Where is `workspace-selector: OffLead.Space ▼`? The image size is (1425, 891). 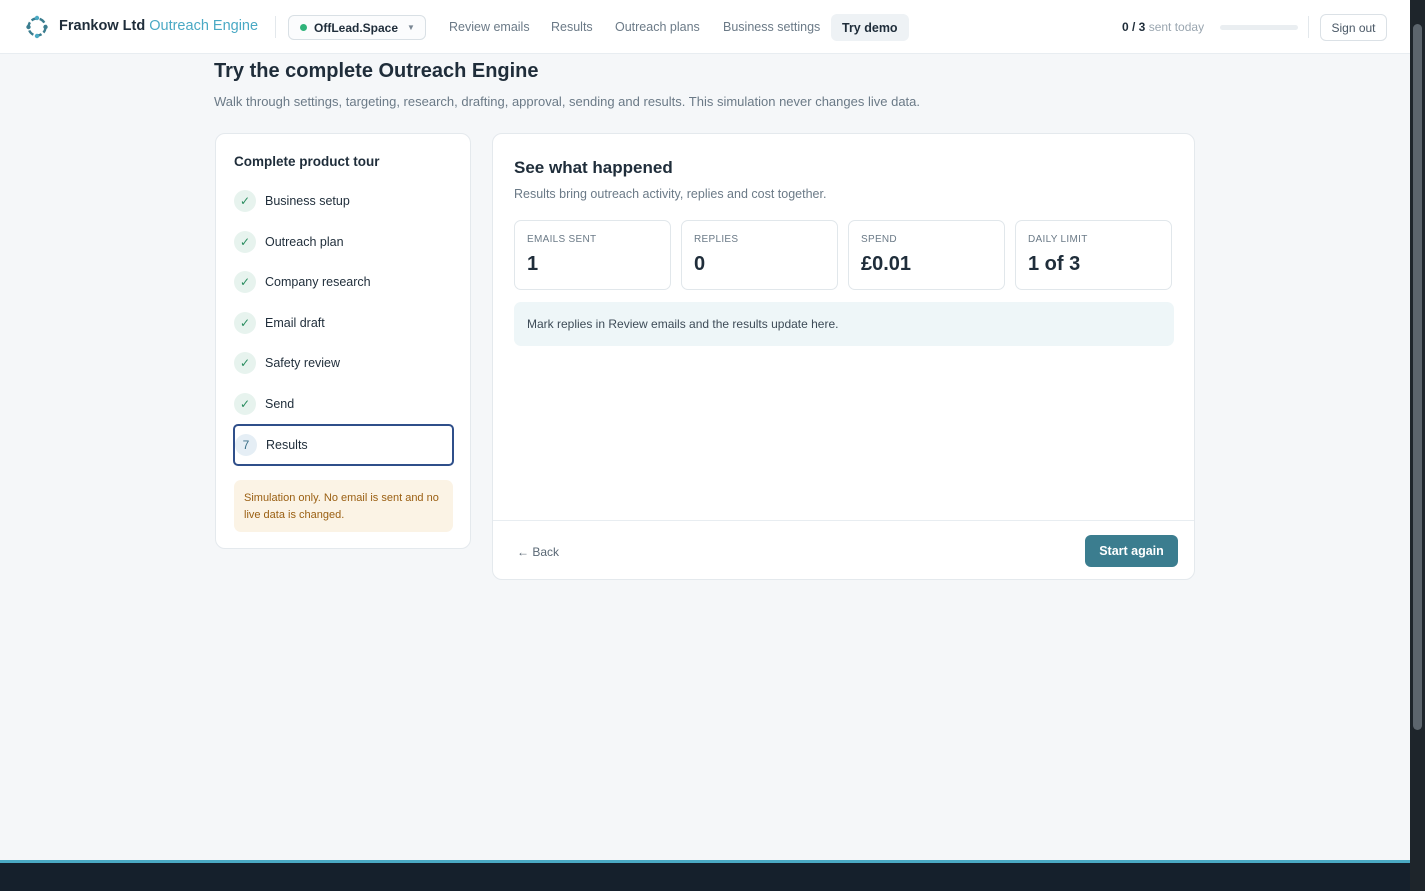
workspace-selector: OffLead.Space ▼ is located at coordinates (357, 27).